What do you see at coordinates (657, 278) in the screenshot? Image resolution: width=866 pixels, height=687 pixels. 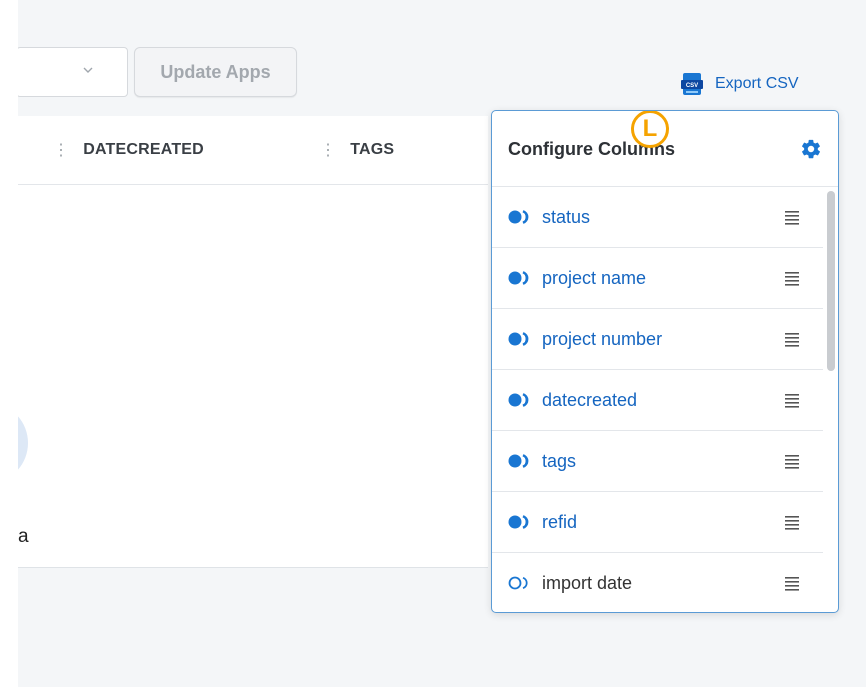 I see `column-config-item: project name` at bounding box center [657, 278].